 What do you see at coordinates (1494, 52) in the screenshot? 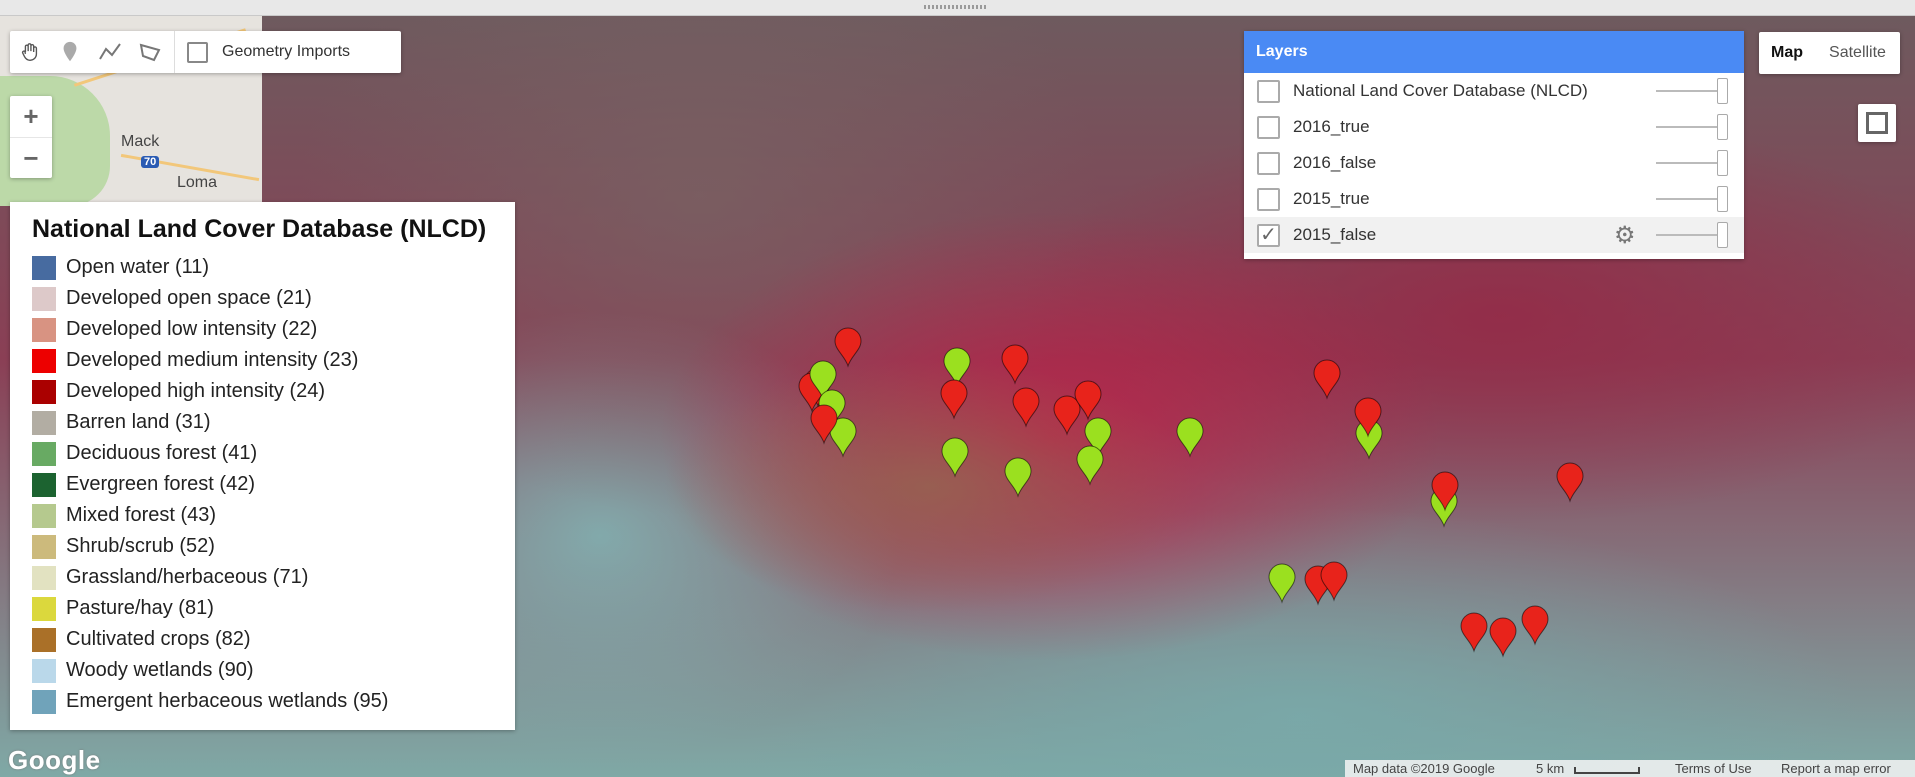
I see `layers-header: Layers` at bounding box center [1494, 52].